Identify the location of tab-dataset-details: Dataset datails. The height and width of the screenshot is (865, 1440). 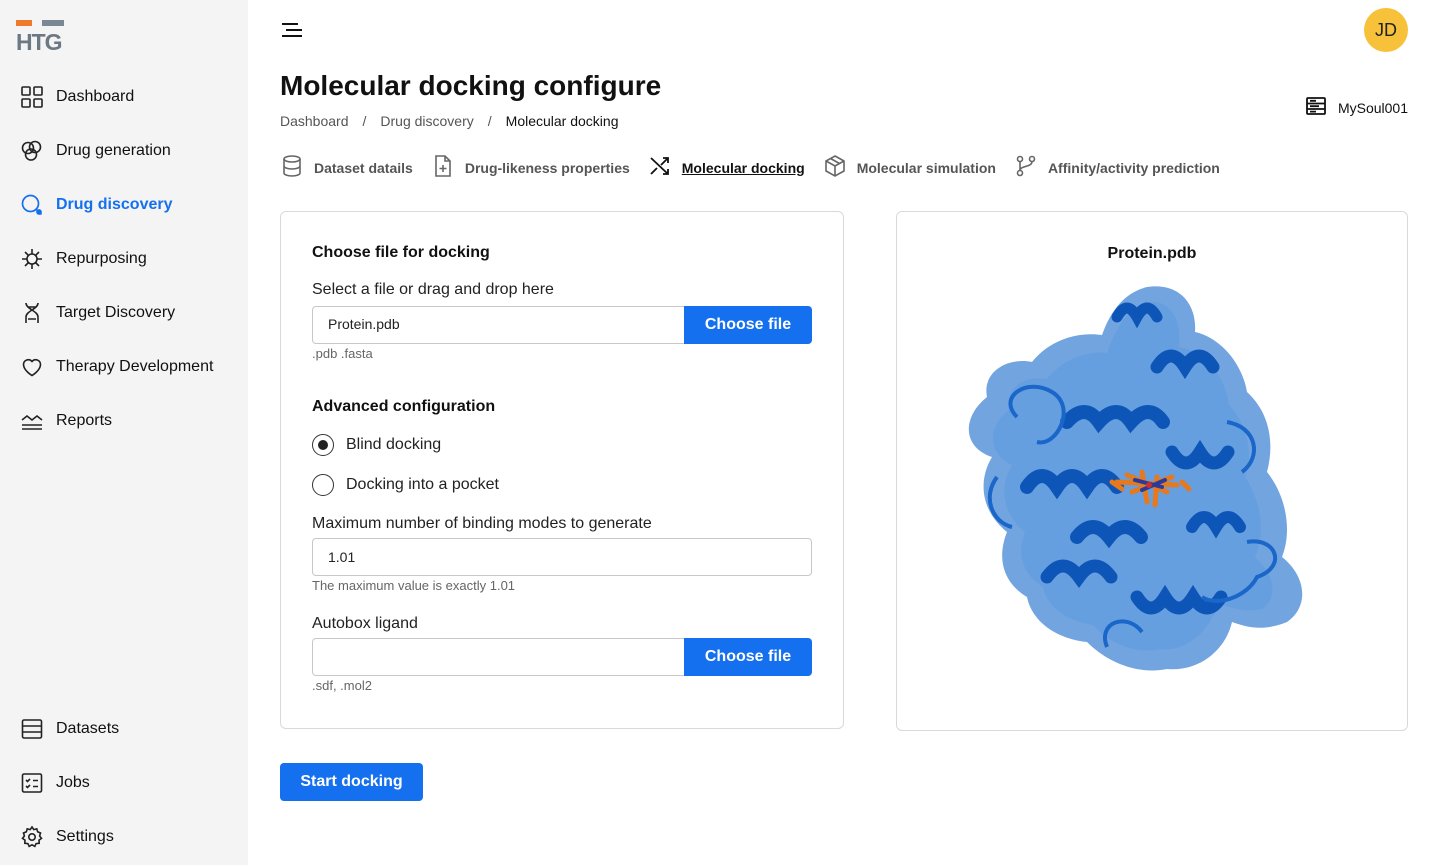
(346, 167).